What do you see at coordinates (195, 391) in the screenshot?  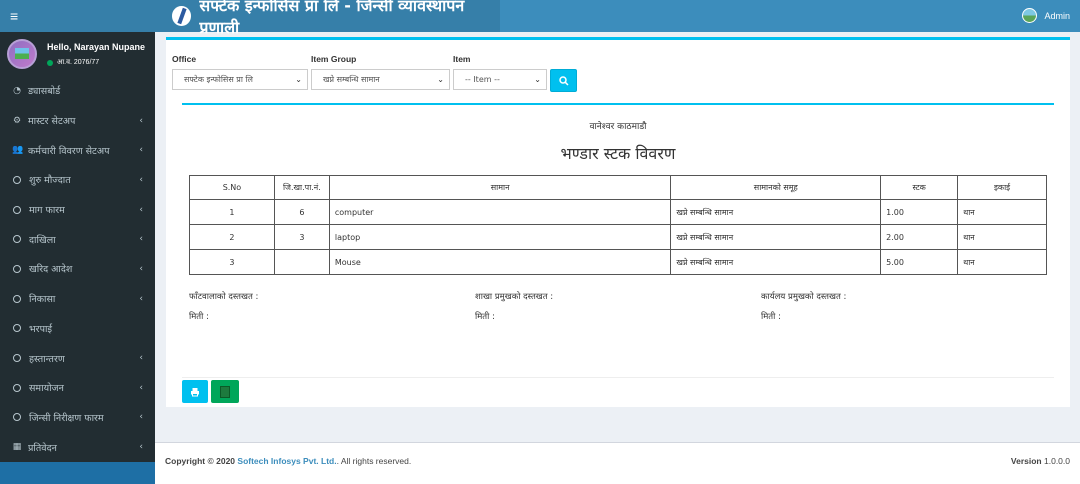 I see `print-button` at bounding box center [195, 391].